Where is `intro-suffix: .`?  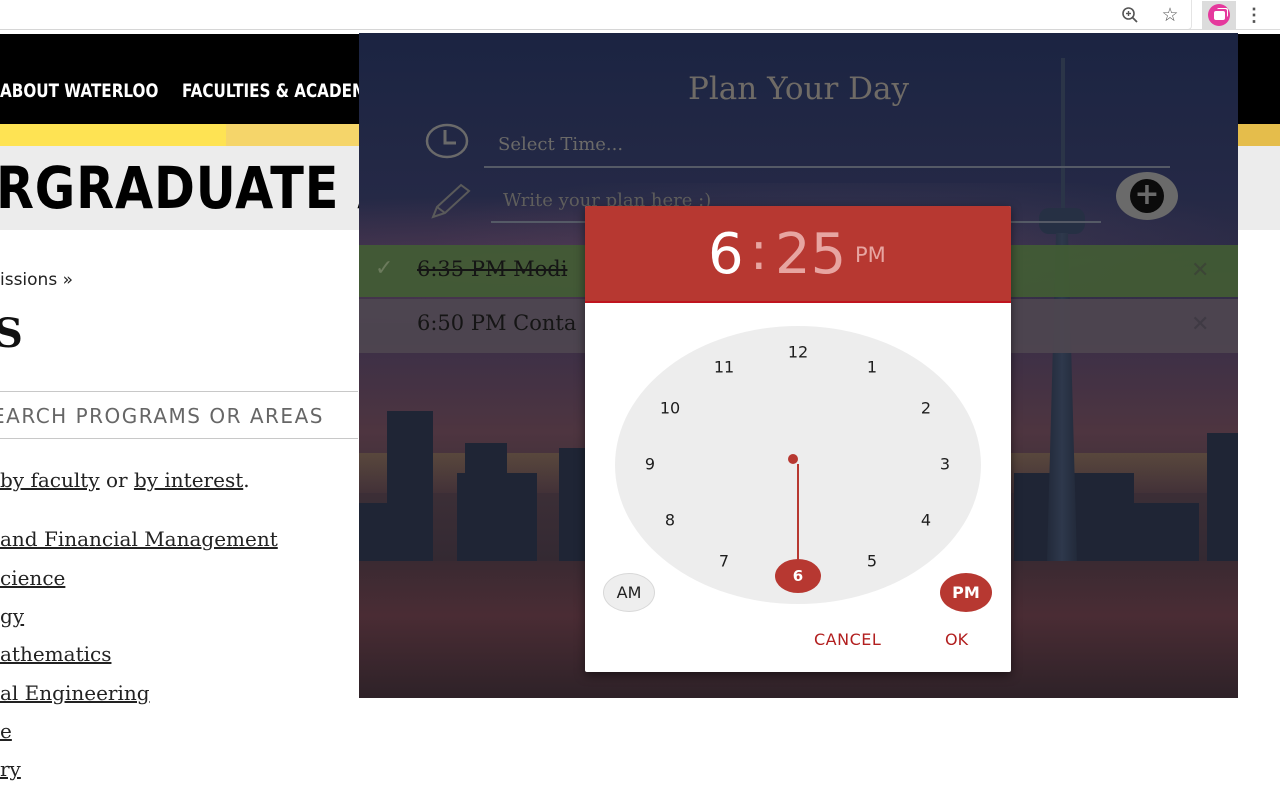 intro-suffix: . is located at coordinates (246, 480).